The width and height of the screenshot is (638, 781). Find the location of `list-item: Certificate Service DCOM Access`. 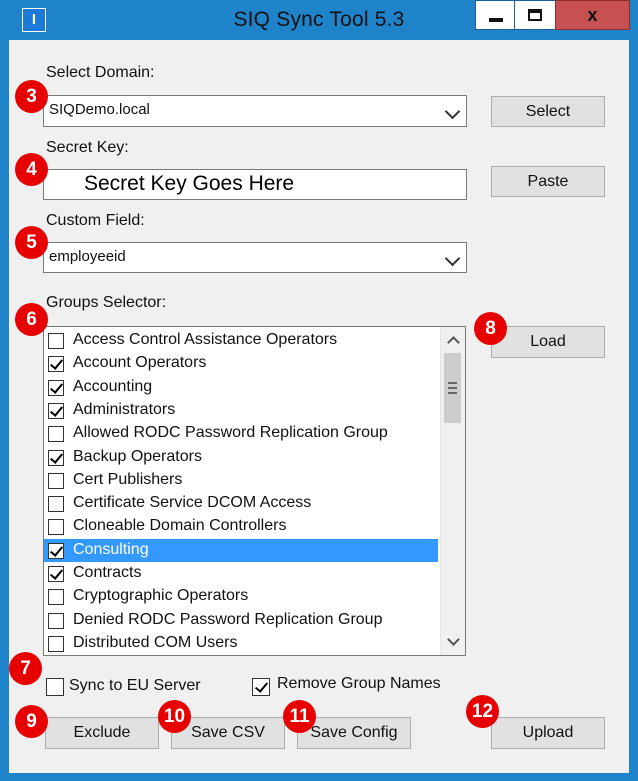

list-item: Certificate Service DCOM Access is located at coordinates (241, 503).